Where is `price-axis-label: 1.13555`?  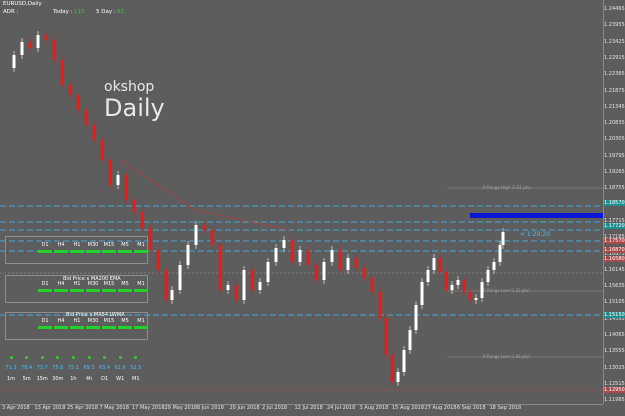 price-axis-label: 1.13555 is located at coordinates (614, 351).